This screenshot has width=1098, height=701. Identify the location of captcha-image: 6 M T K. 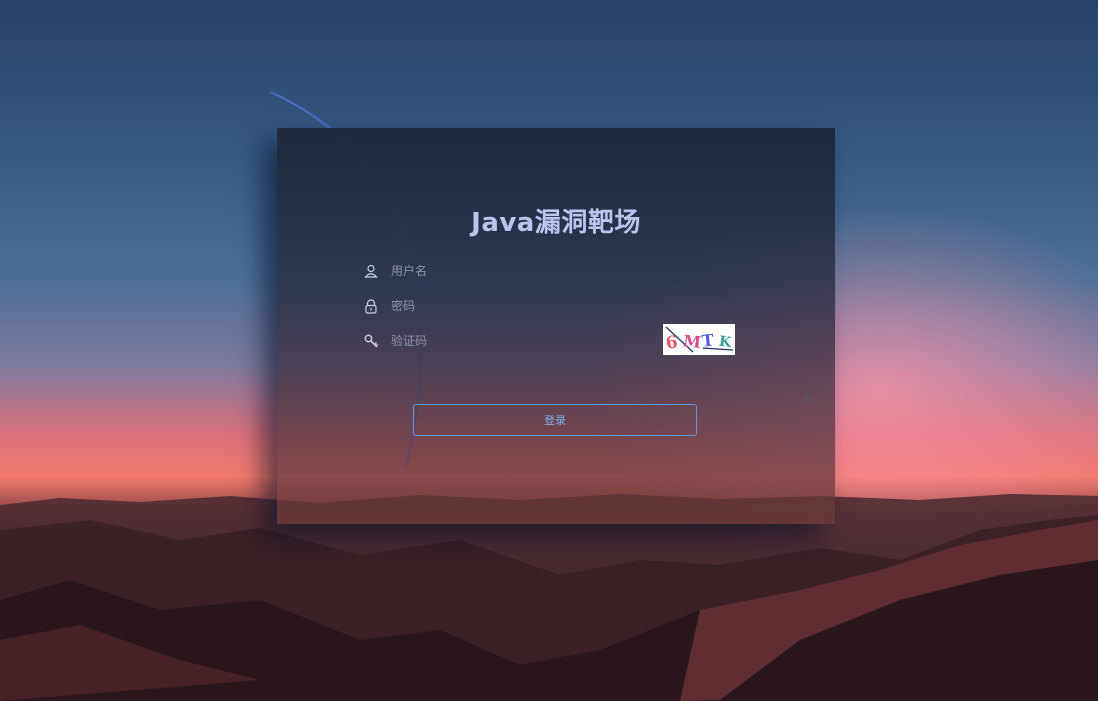
(699, 339).